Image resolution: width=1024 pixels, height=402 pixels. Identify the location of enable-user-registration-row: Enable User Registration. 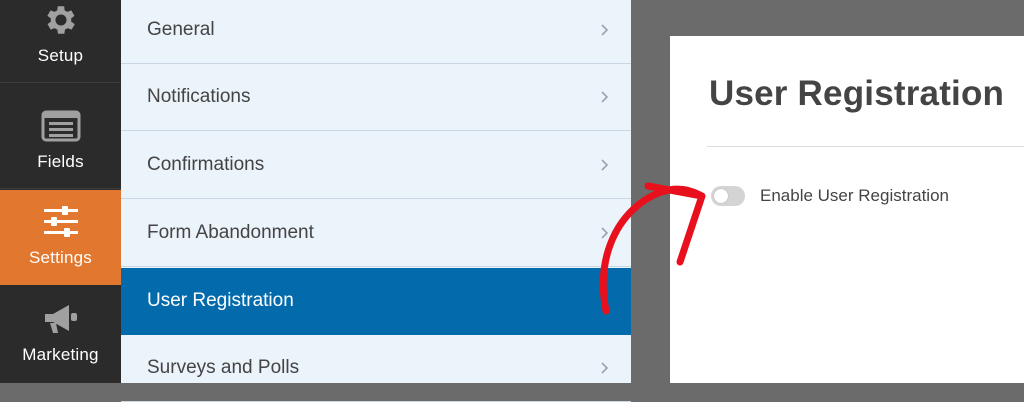
(830, 196).